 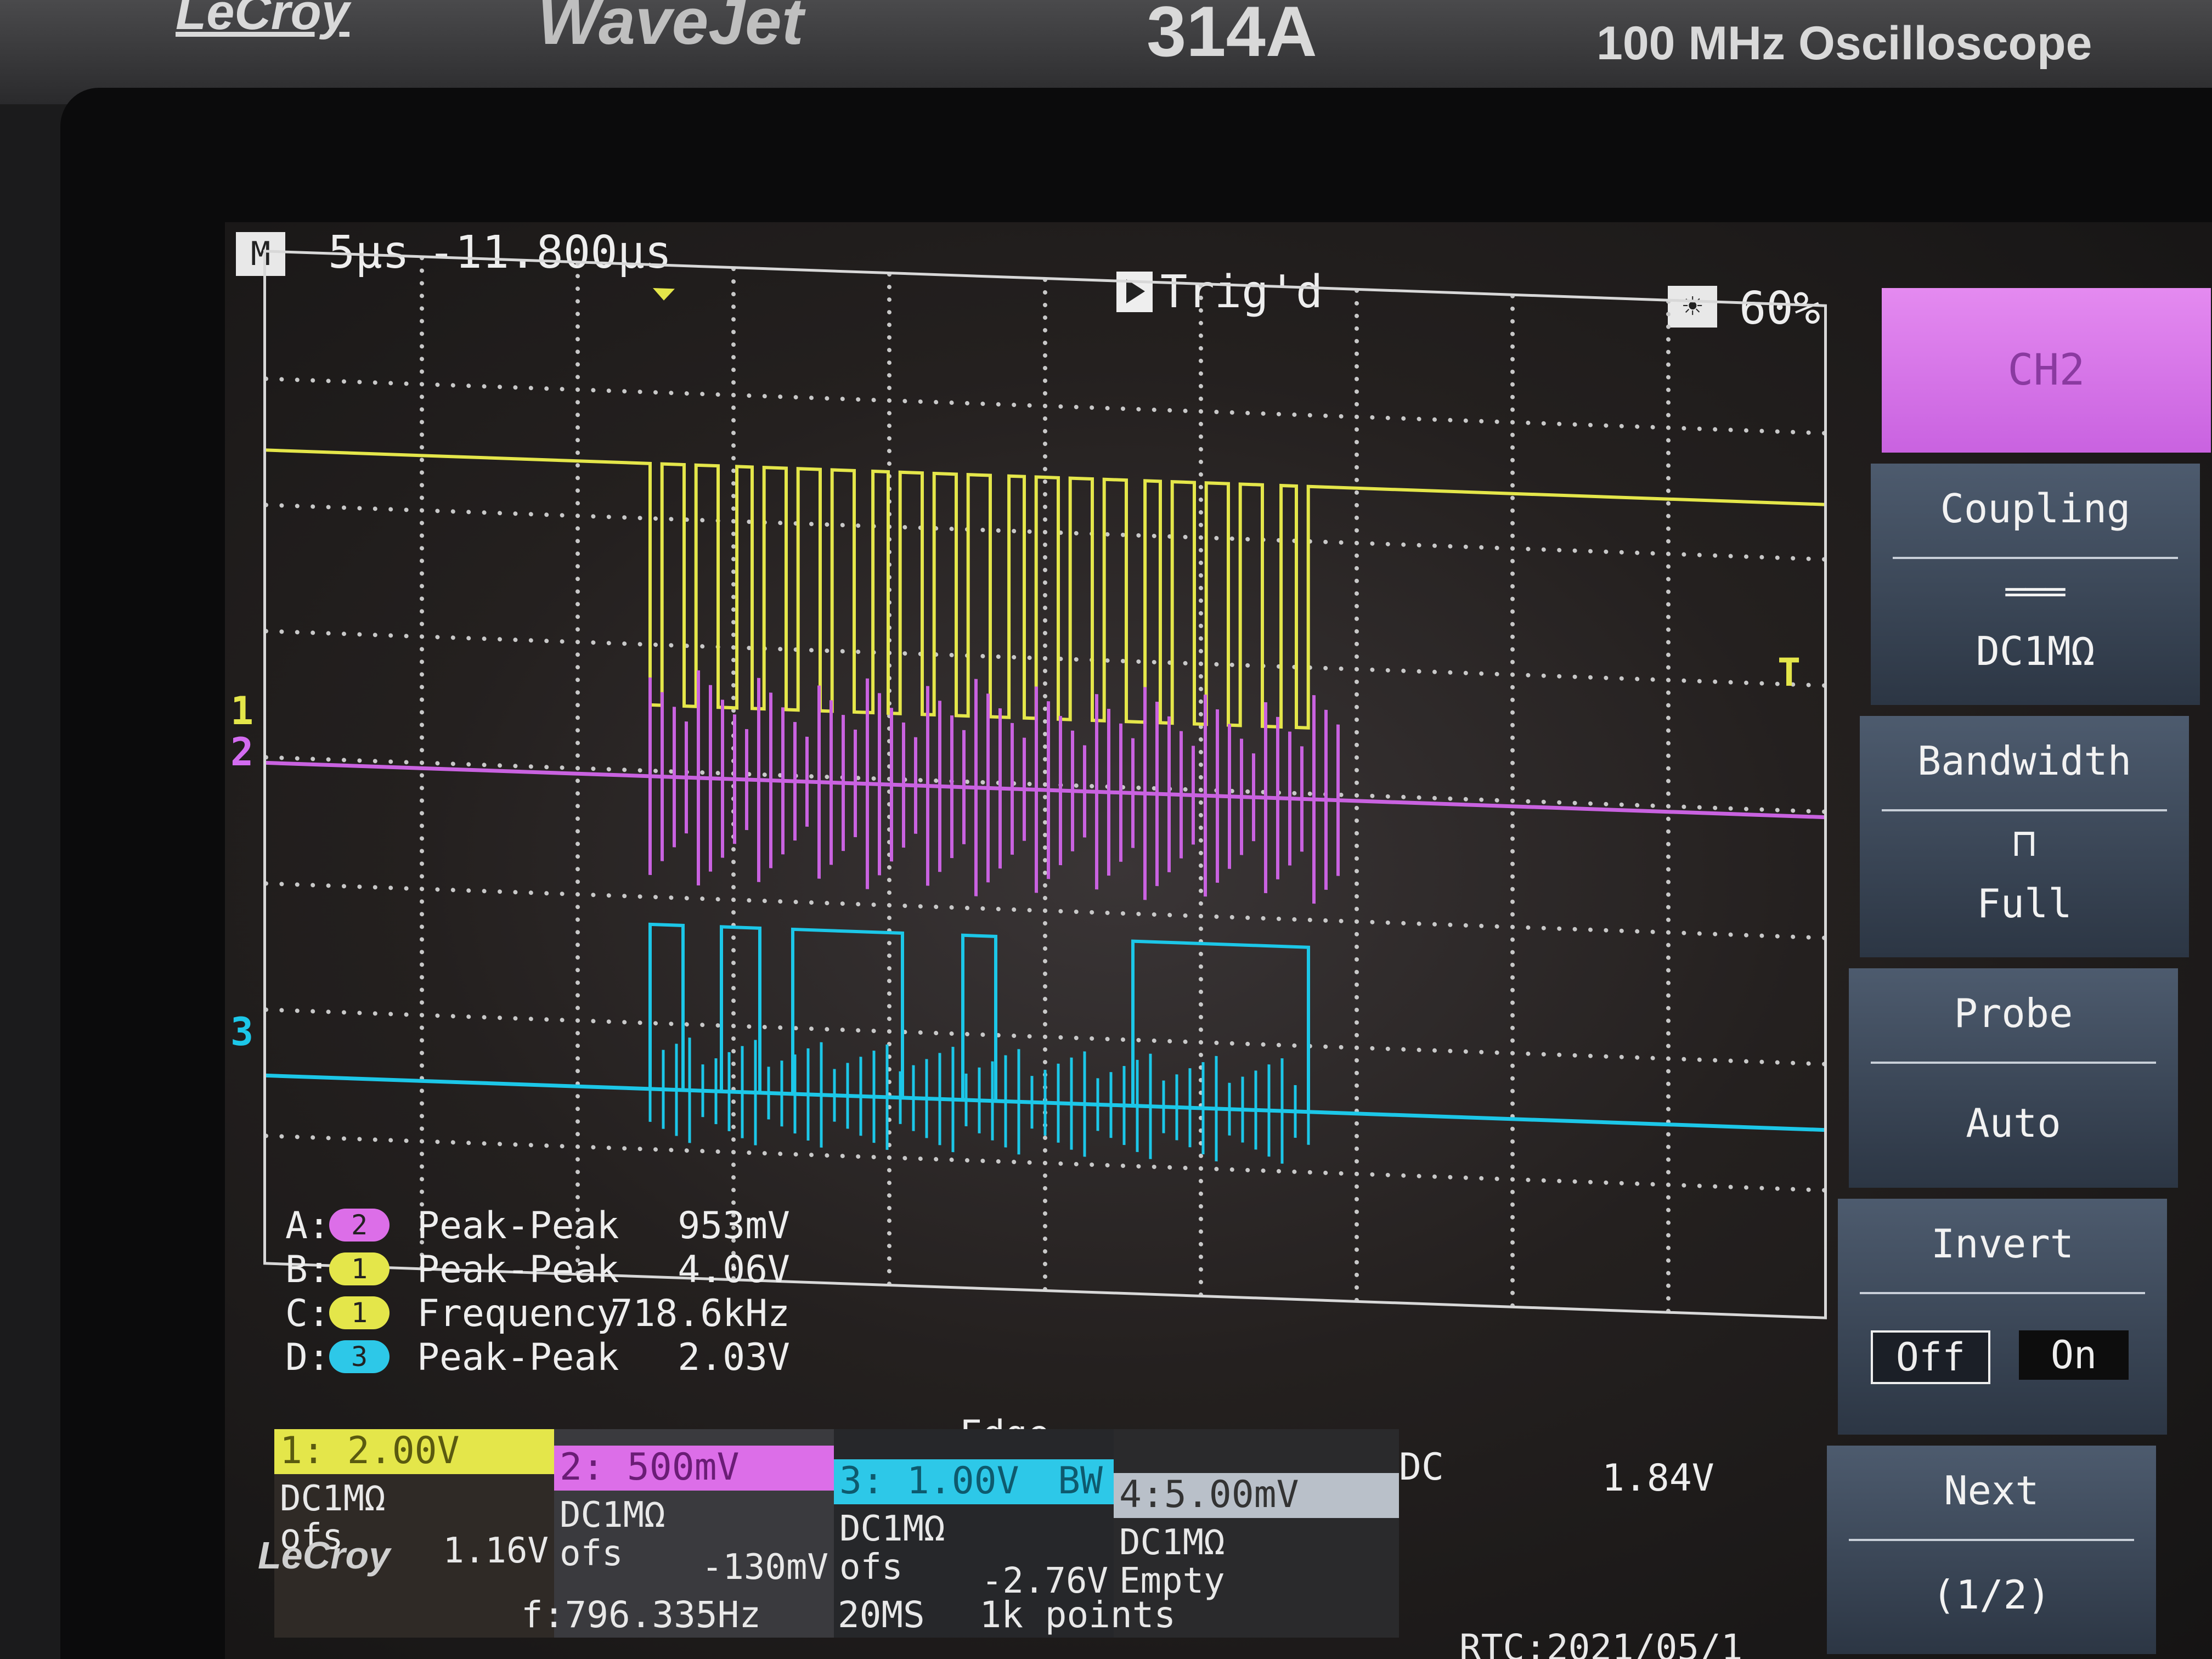 What do you see at coordinates (1077, 1615) in the screenshot?
I see `record-length: 1k points` at bounding box center [1077, 1615].